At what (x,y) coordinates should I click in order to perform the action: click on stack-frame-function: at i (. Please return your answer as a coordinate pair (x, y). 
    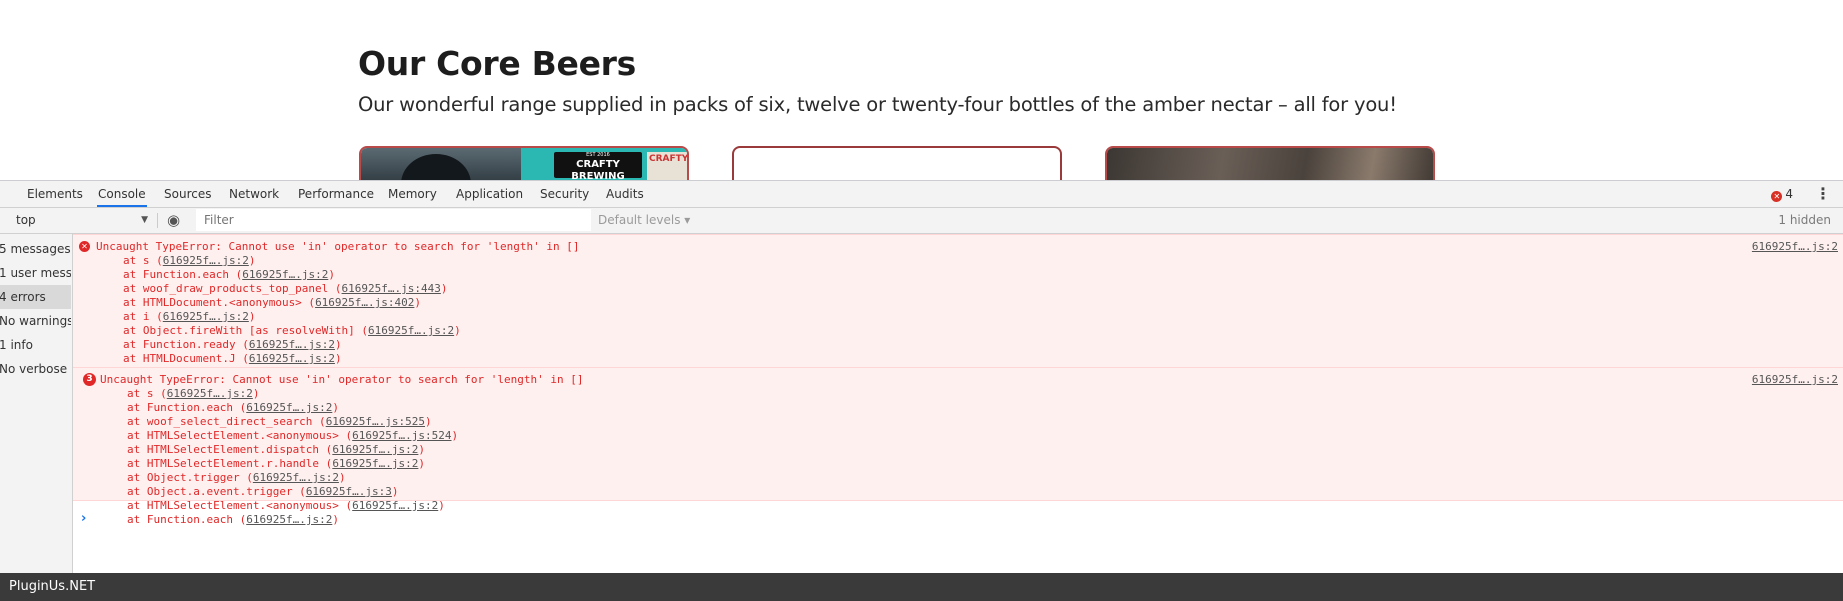
    Looking at the image, I should click on (143, 316).